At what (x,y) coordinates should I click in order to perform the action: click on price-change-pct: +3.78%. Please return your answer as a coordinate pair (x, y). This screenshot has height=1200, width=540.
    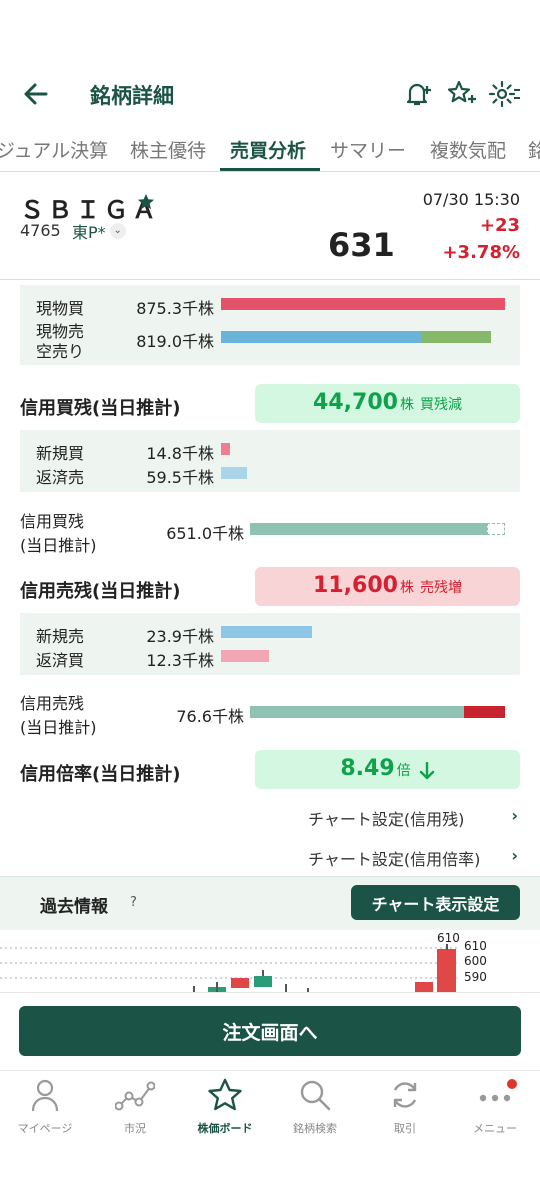
    Looking at the image, I should click on (481, 252).